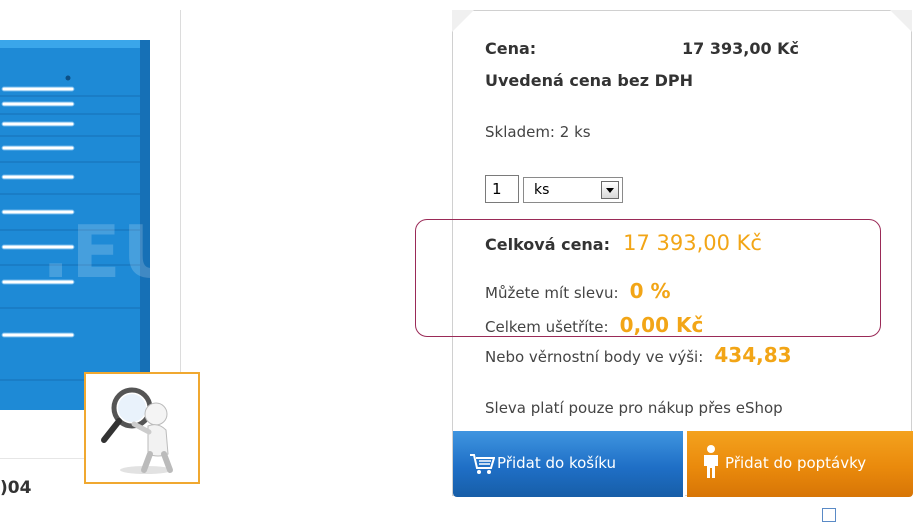 The width and height of the screenshot is (921, 526). Describe the element at coordinates (542, 190) in the screenshot. I see `unit-select-value: ks` at that location.